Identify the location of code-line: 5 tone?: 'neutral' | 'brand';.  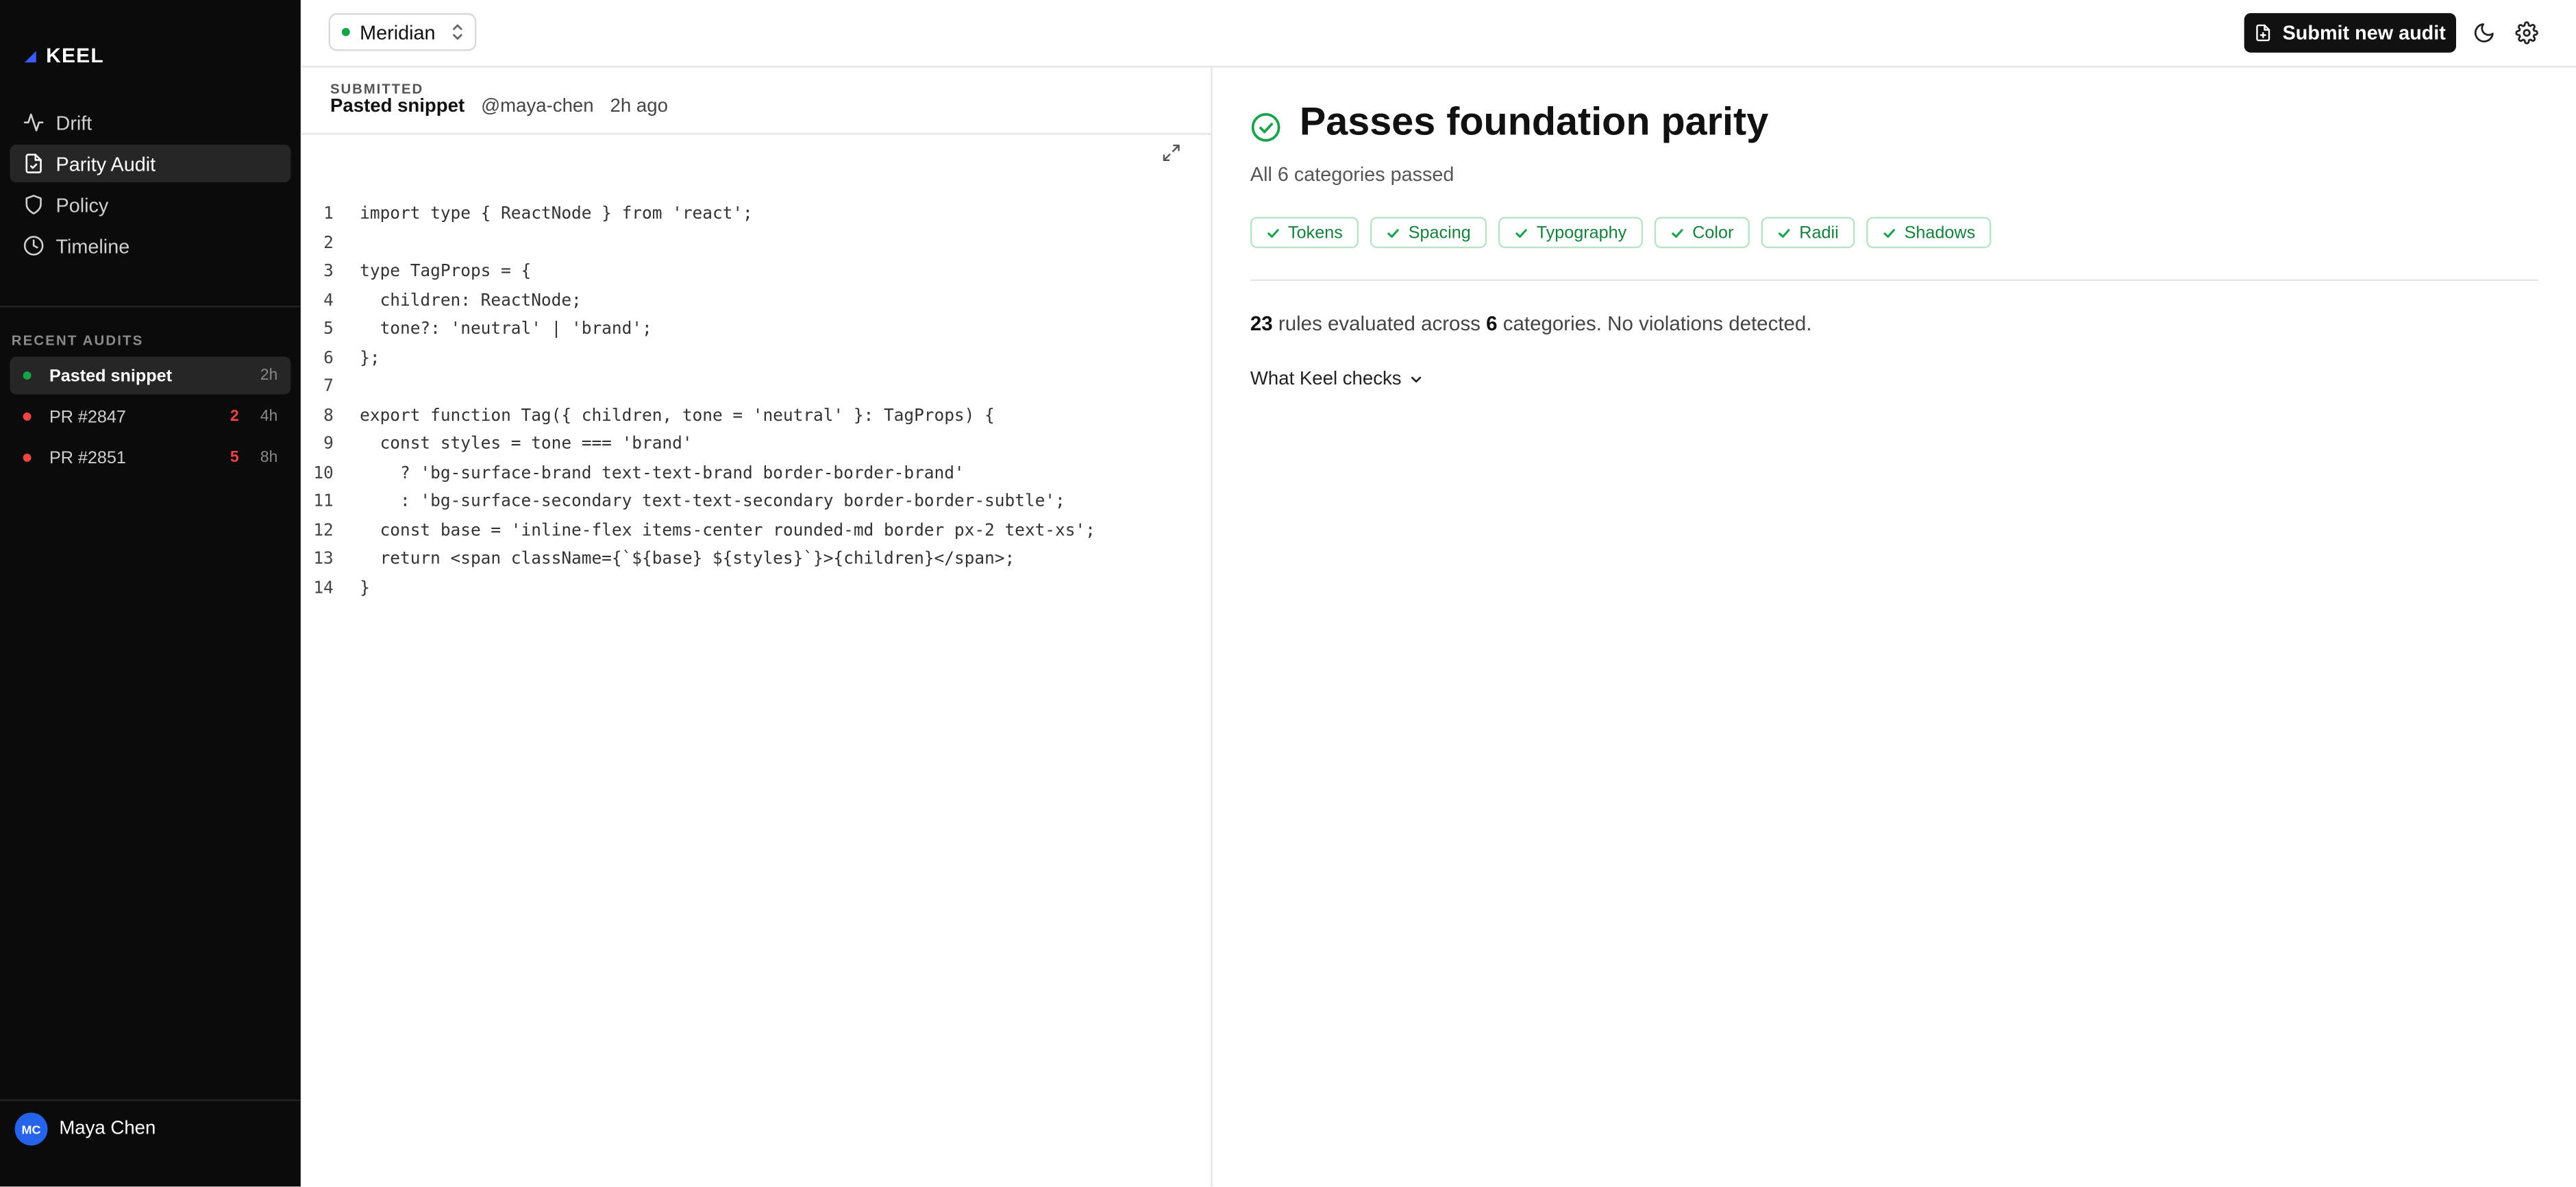
(698, 329).